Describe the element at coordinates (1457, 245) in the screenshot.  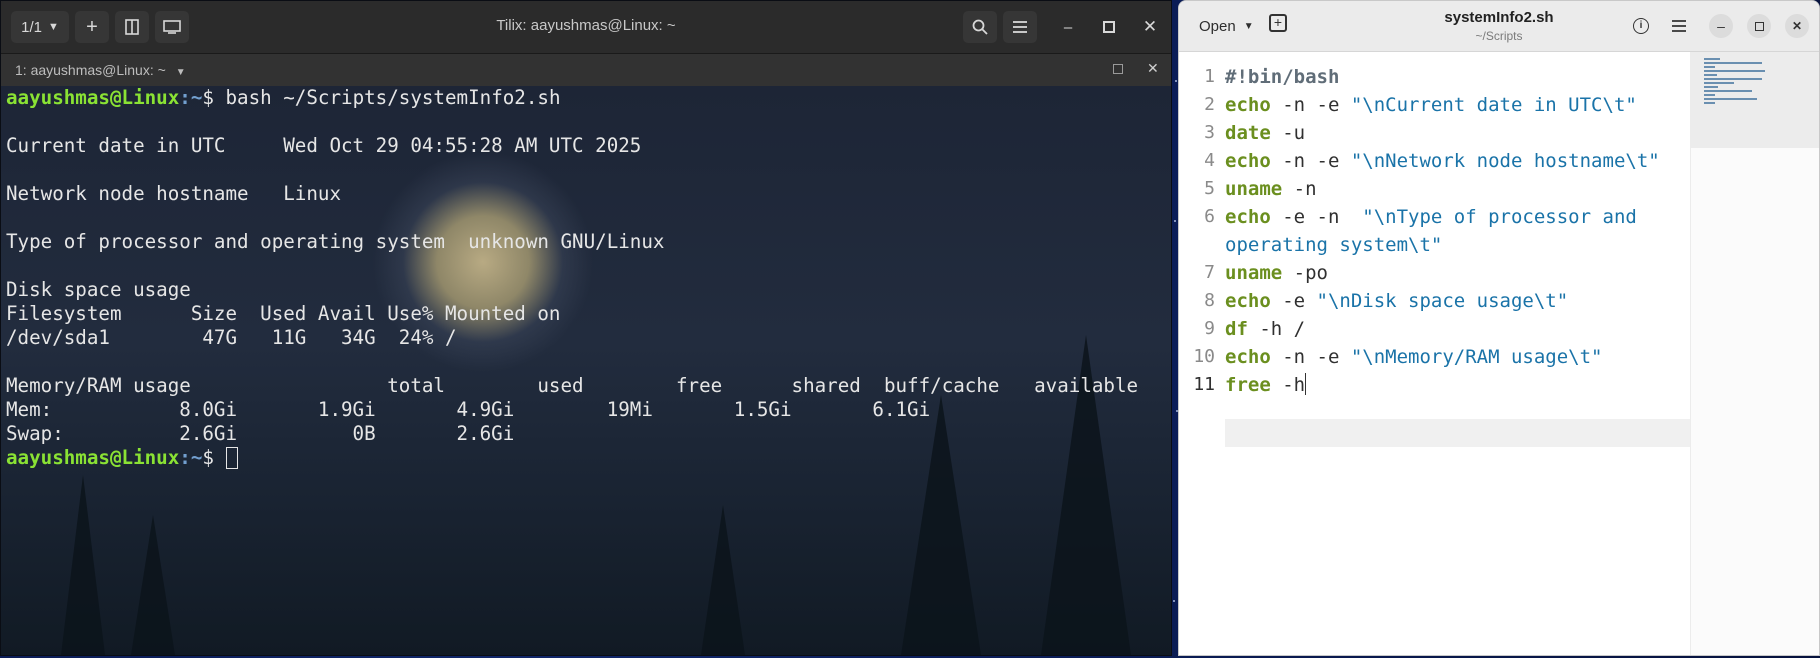
I see `code-line: operating system\t"` at that location.